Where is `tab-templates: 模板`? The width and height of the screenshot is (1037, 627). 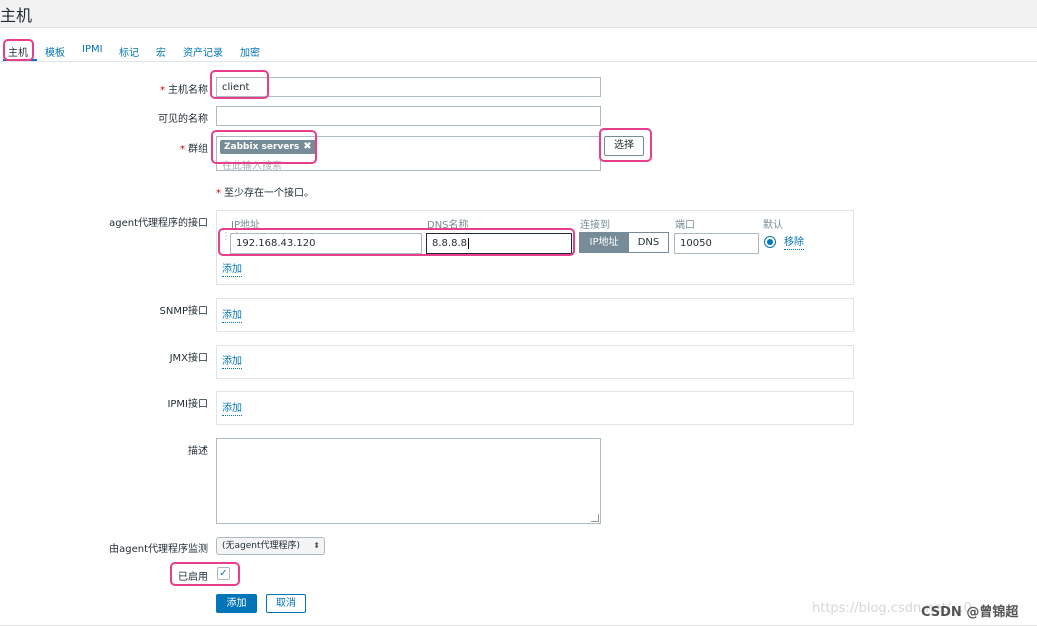
tab-templates: 模板 is located at coordinates (55, 51).